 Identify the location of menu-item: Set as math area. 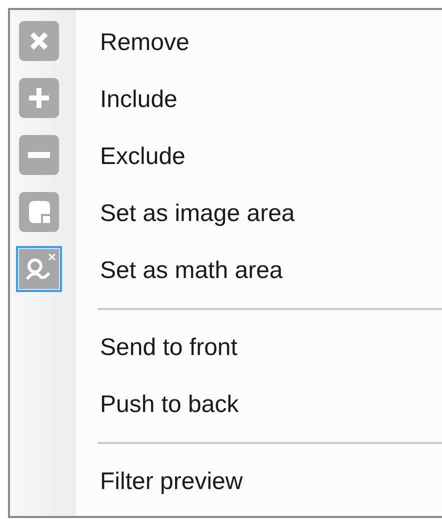
(191, 270).